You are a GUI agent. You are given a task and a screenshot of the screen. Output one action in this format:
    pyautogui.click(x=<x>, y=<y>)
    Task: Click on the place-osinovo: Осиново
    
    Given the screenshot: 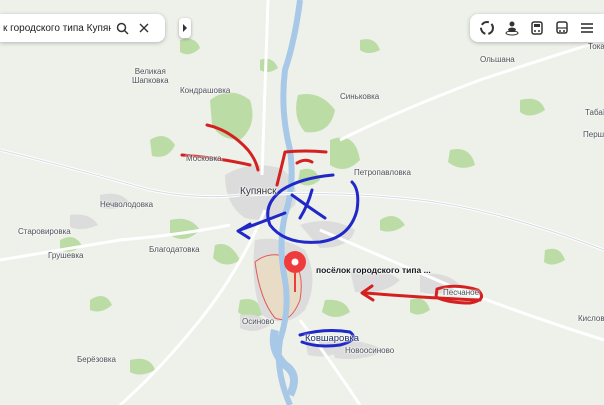 What is the action you would take?
    pyautogui.click(x=258, y=321)
    